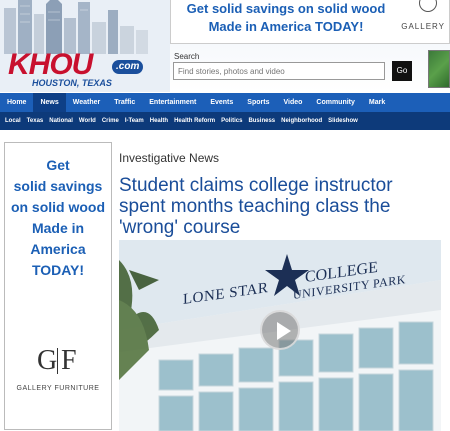 This screenshot has width=450, height=431. Describe the element at coordinates (377, 102) in the screenshot. I see `nav-item-mark: Mark` at that location.